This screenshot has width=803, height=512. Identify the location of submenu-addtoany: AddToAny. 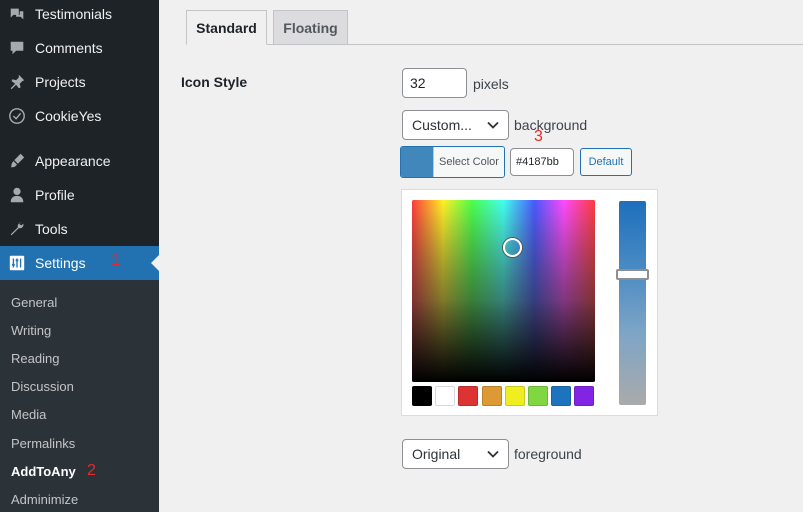
(43, 471).